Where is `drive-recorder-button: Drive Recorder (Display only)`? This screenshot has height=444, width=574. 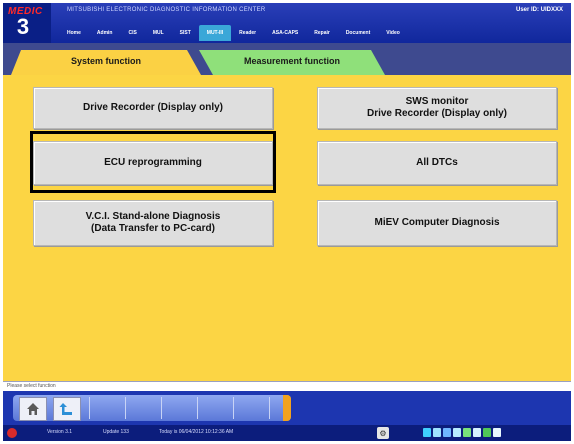
drive-recorder-button: Drive Recorder (Display only) is located at coordinates (153, 108).